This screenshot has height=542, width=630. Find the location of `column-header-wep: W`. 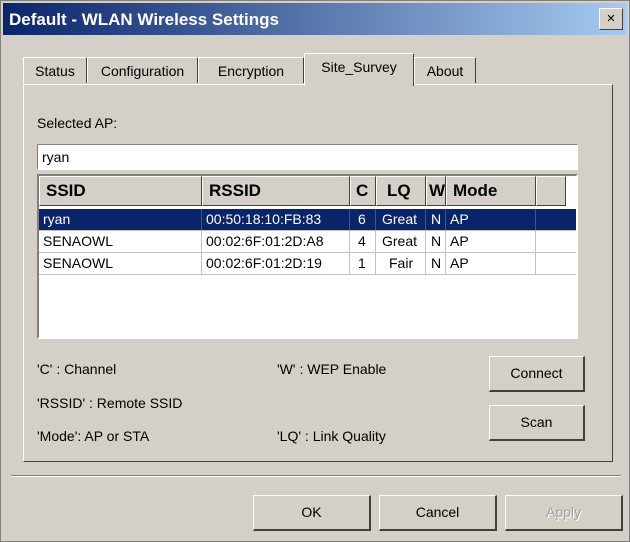

column-header-wep: W is located at coordinates (436, 191).